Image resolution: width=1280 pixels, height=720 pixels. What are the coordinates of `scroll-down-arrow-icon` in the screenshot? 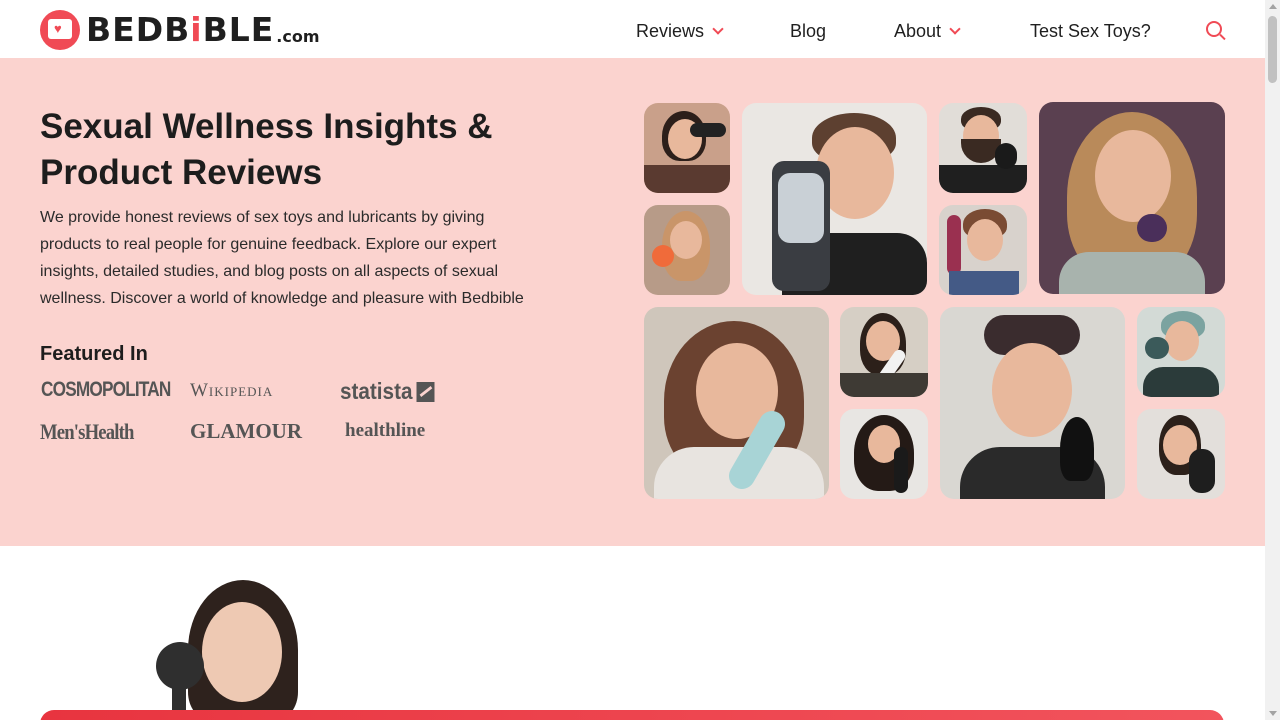 It's located at (1273, 713).